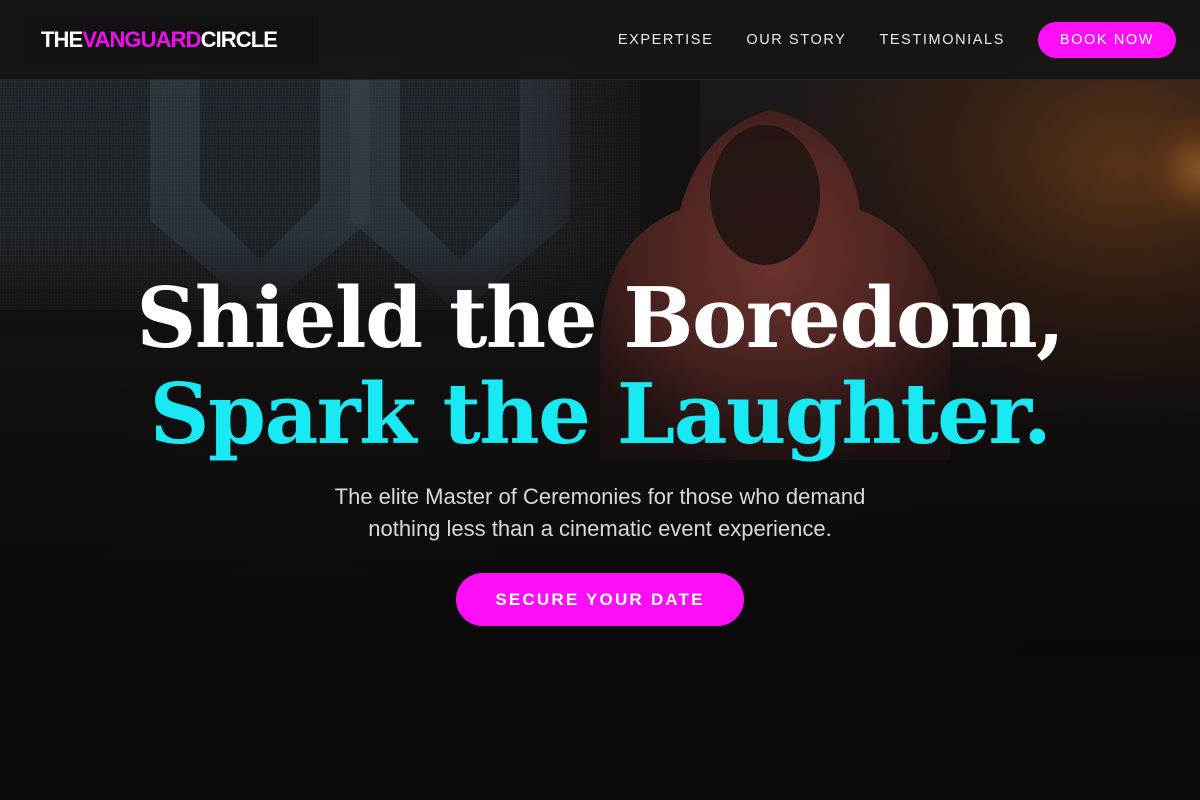 This screenshot has height=800, width=1200. What do you see at coordinates (62, 39) in the screenshot?
I see `logo-text-the: THE` at bounding box center [62, 39].